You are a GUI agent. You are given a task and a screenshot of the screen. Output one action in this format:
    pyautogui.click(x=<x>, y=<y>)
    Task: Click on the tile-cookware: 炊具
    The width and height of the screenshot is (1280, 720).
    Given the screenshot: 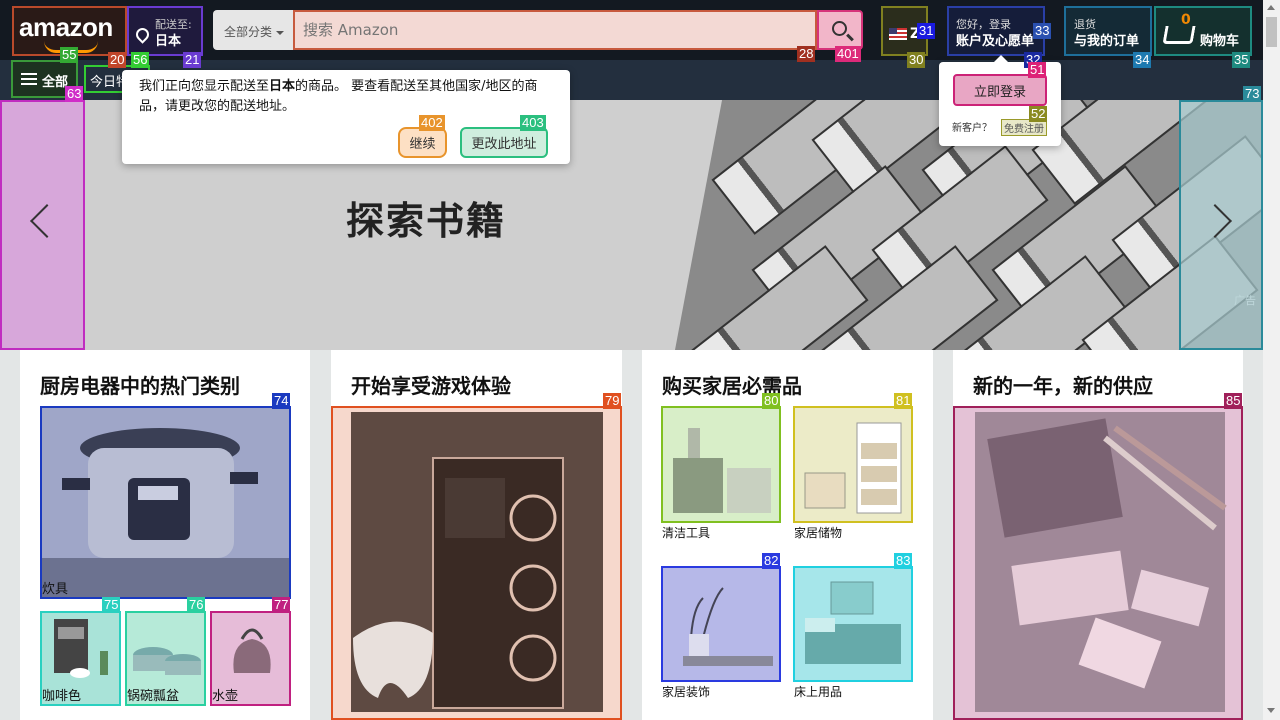 What is the action you would take?
    pyautogui.click(x=165, y=502)
    